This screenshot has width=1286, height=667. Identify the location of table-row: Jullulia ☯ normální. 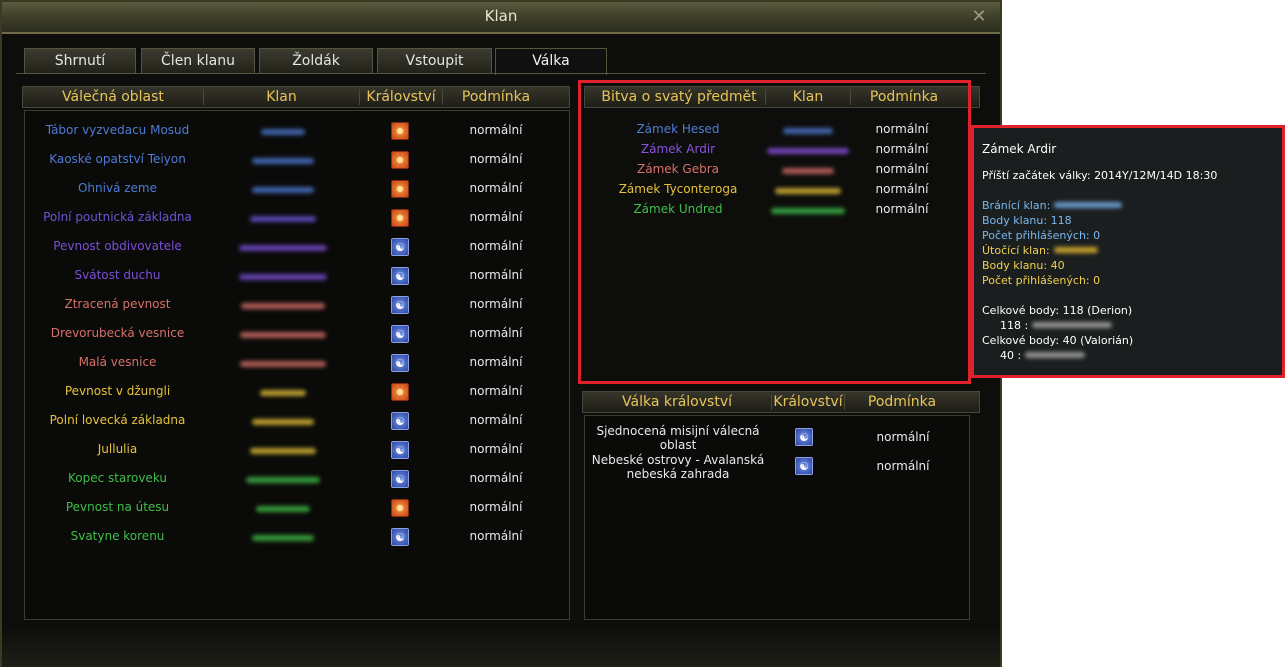
(298, 451).